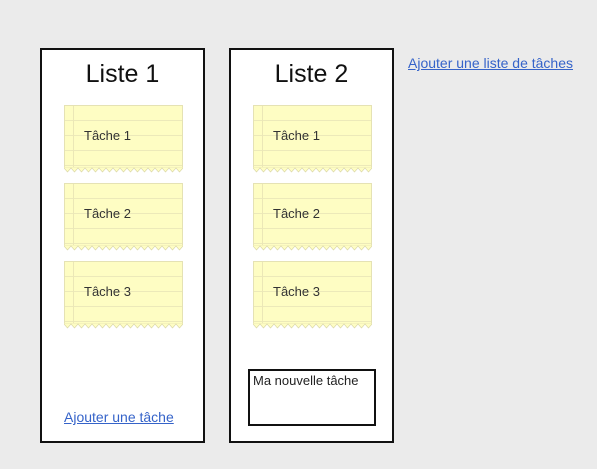 This screenshot has width=597, height=469. I want to click on list-title: Liste 1, so click(122, 74).